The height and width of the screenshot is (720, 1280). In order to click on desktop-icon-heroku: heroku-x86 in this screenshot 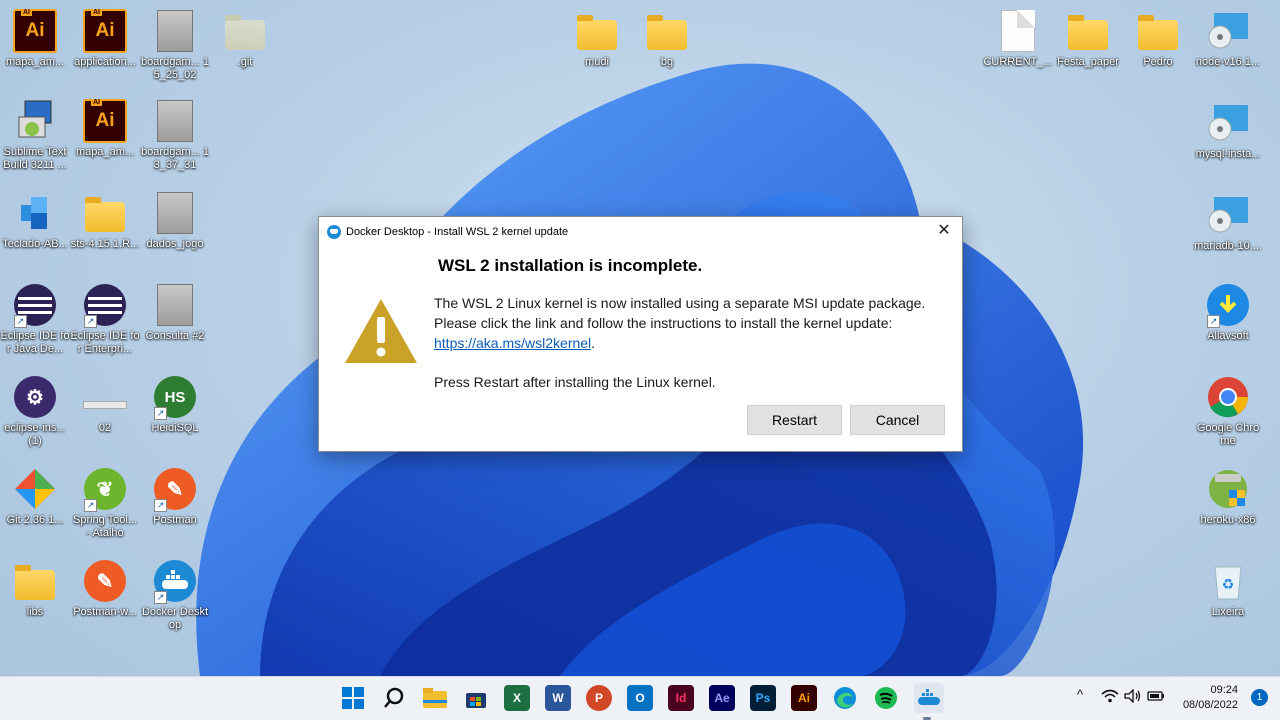, I will do `click(1228, 496)`.